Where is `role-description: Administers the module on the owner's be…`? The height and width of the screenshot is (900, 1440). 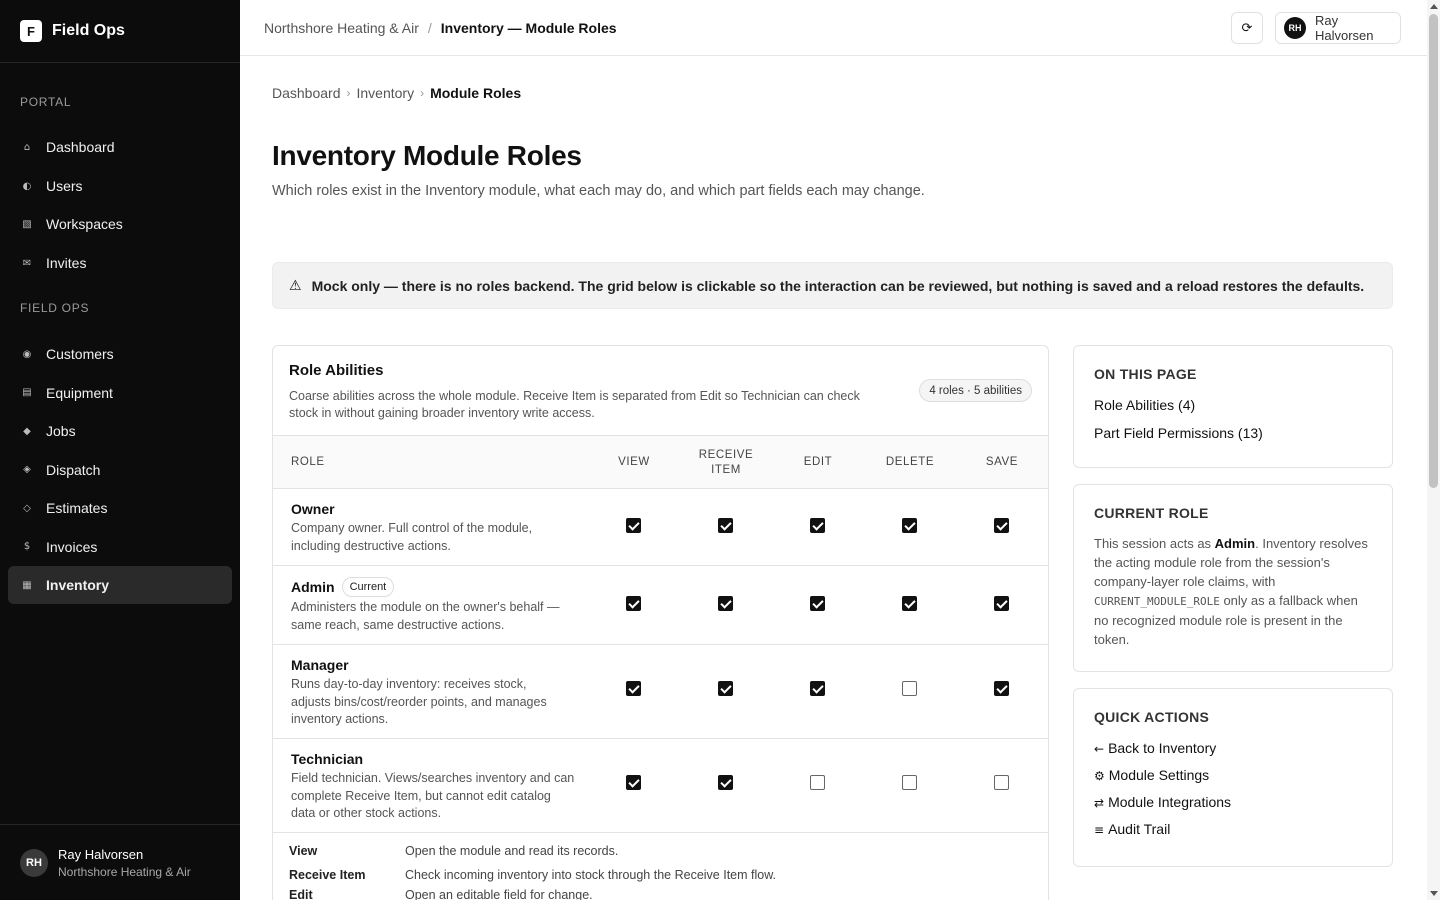 role-description: Administers the module on the owner's be… is located at coordinates (425, 616).